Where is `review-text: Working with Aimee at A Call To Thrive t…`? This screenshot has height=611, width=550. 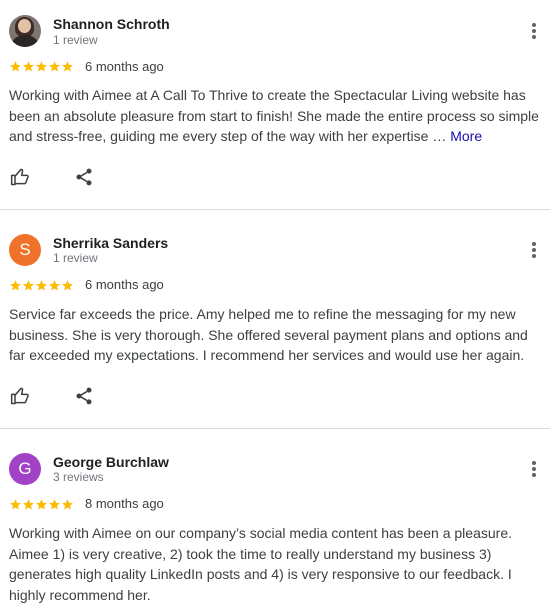
review-text: Working with Aimee at A Call To Thrive t… is located at coordinates (274, 116).